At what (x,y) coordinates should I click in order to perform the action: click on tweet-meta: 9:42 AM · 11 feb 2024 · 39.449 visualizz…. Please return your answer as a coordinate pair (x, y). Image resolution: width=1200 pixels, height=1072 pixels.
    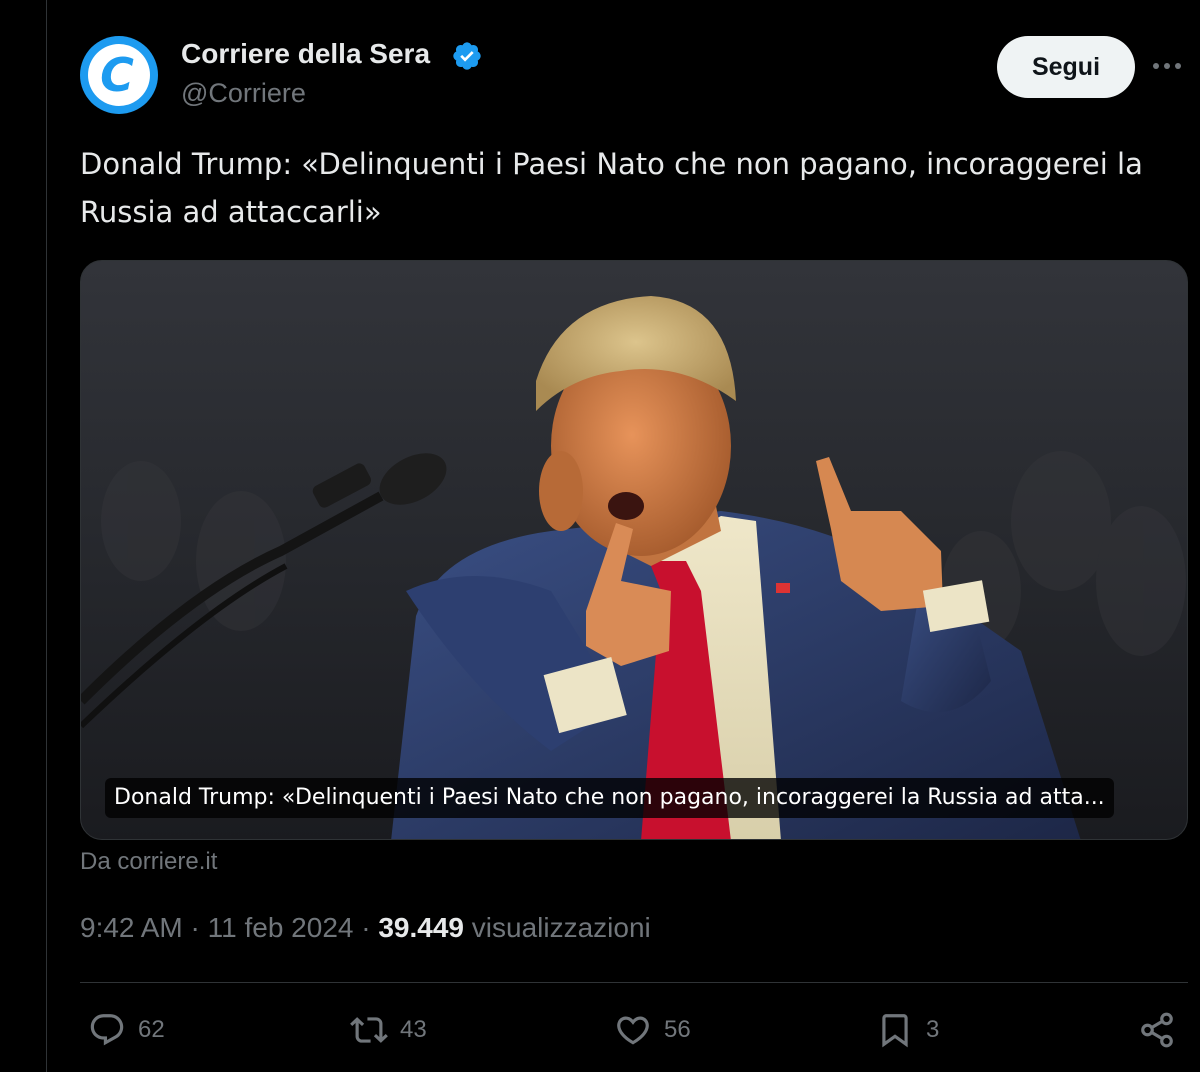
    Looking at the image, I should click on (365, 928).